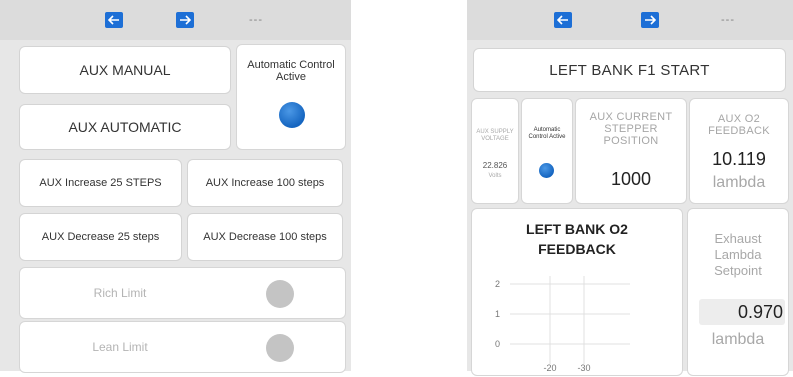 Image resolution: width=793 pixels, height=377 pixels. Describe the element at coordinates (182, 293) in the screenshot. I see `rich-limit-indicator: Rich Limit` at that location.